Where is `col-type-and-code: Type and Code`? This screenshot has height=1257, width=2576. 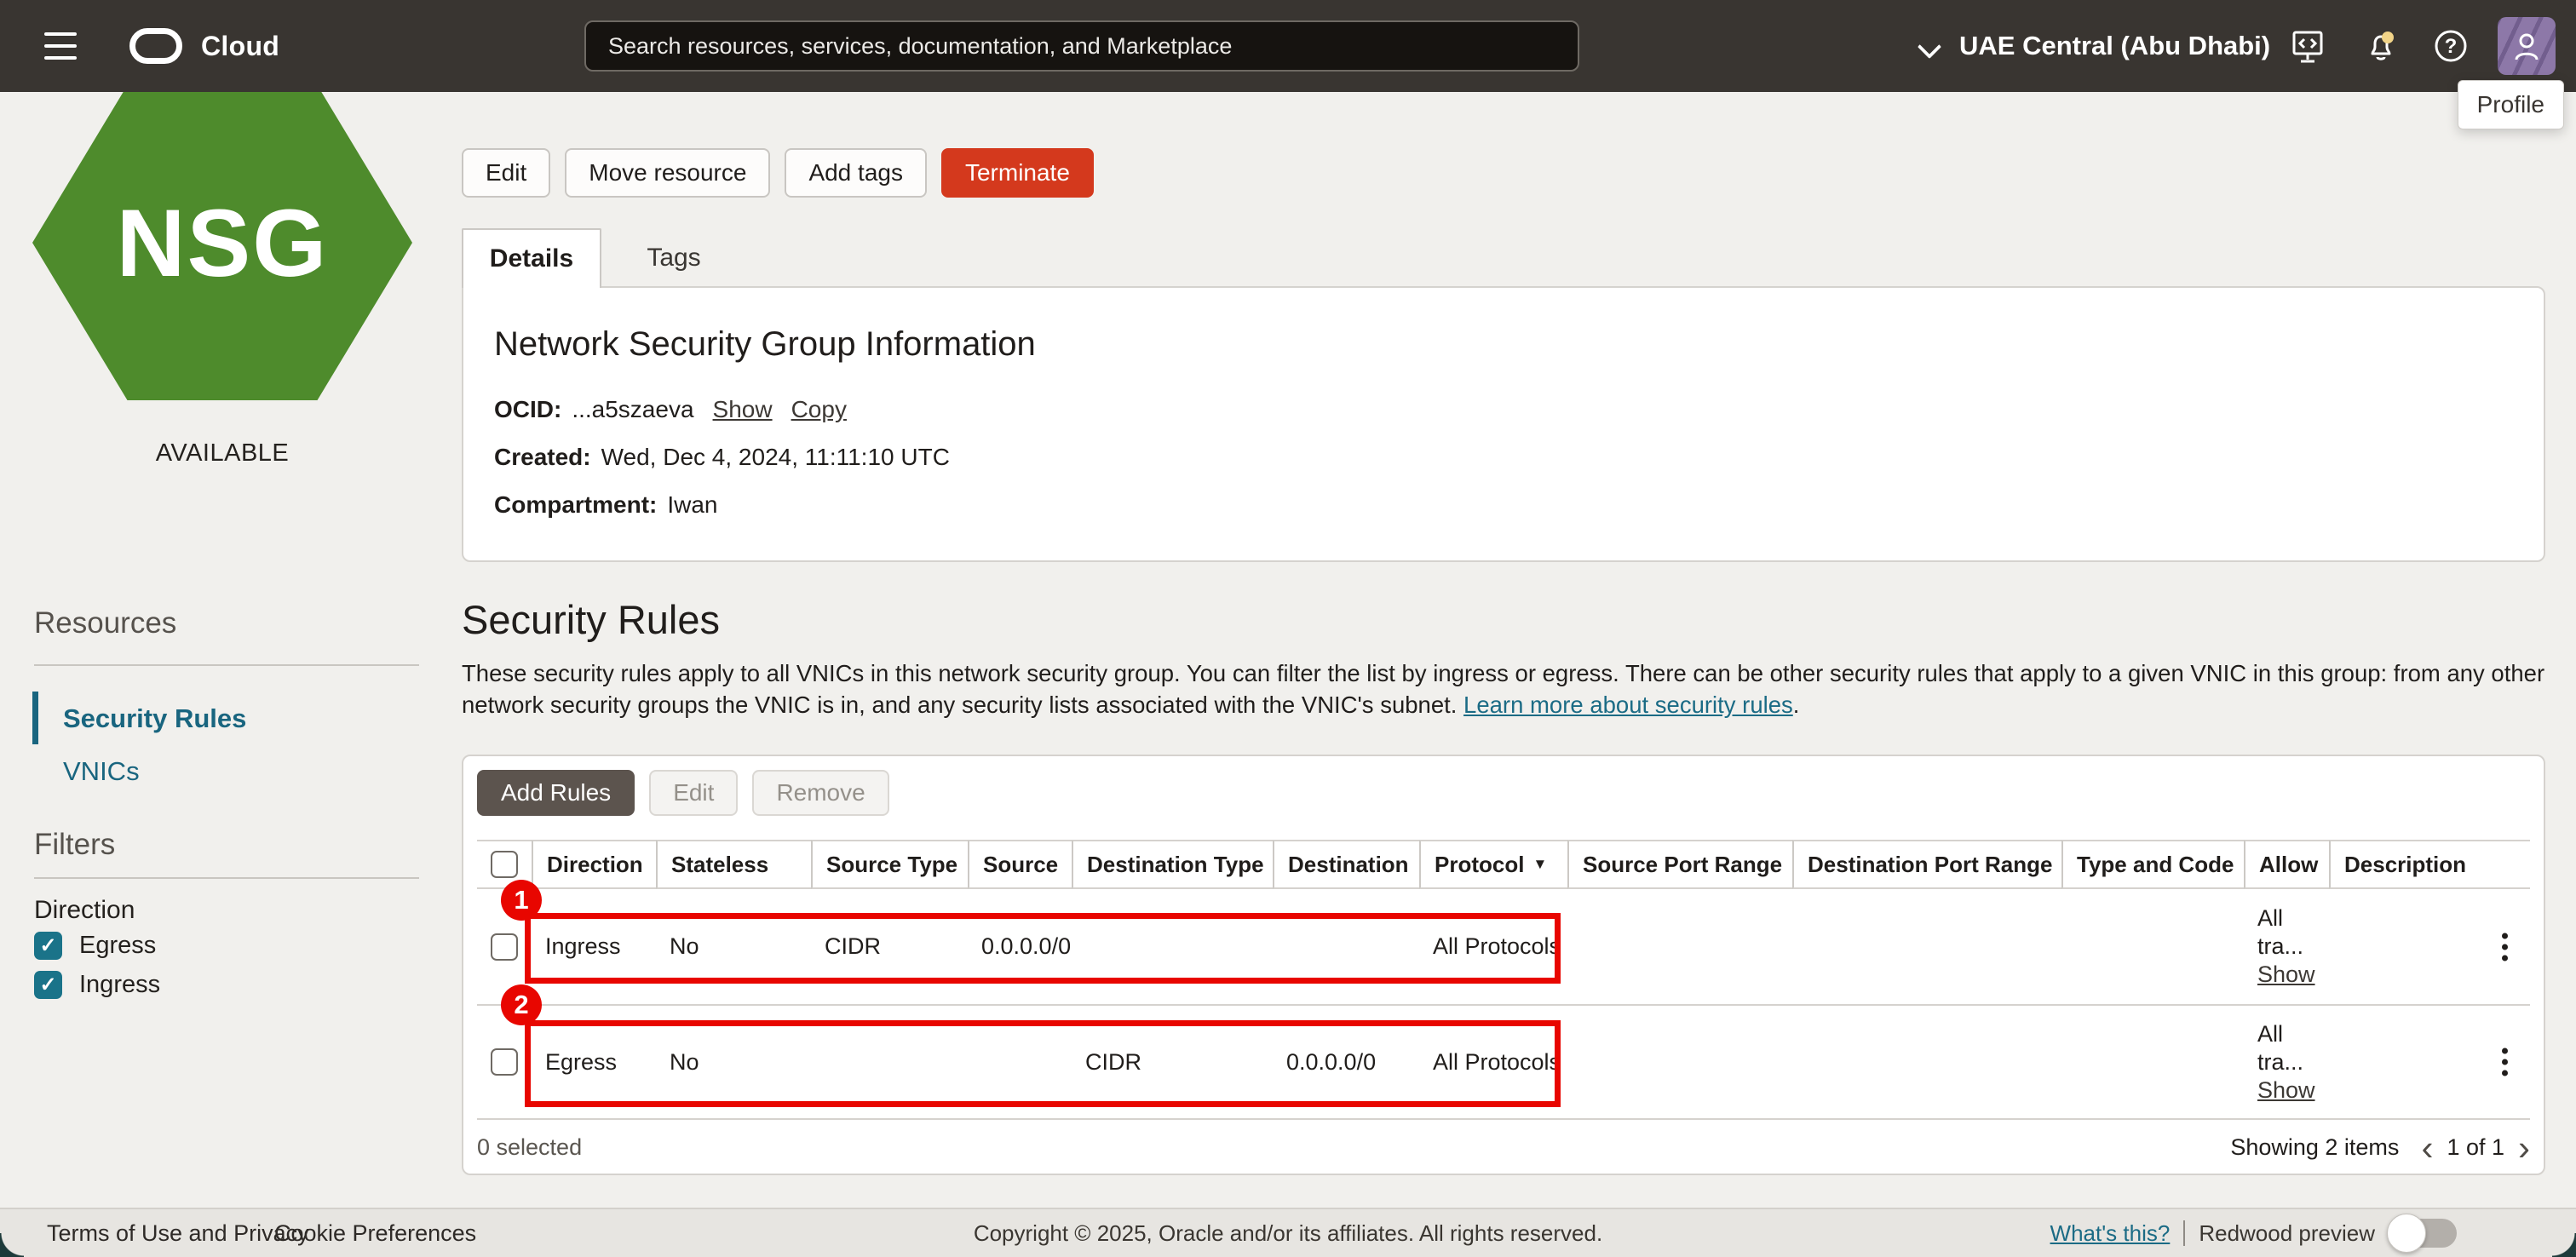 col-type-and-code: Type and Code is located at coordinates (2153, 865).